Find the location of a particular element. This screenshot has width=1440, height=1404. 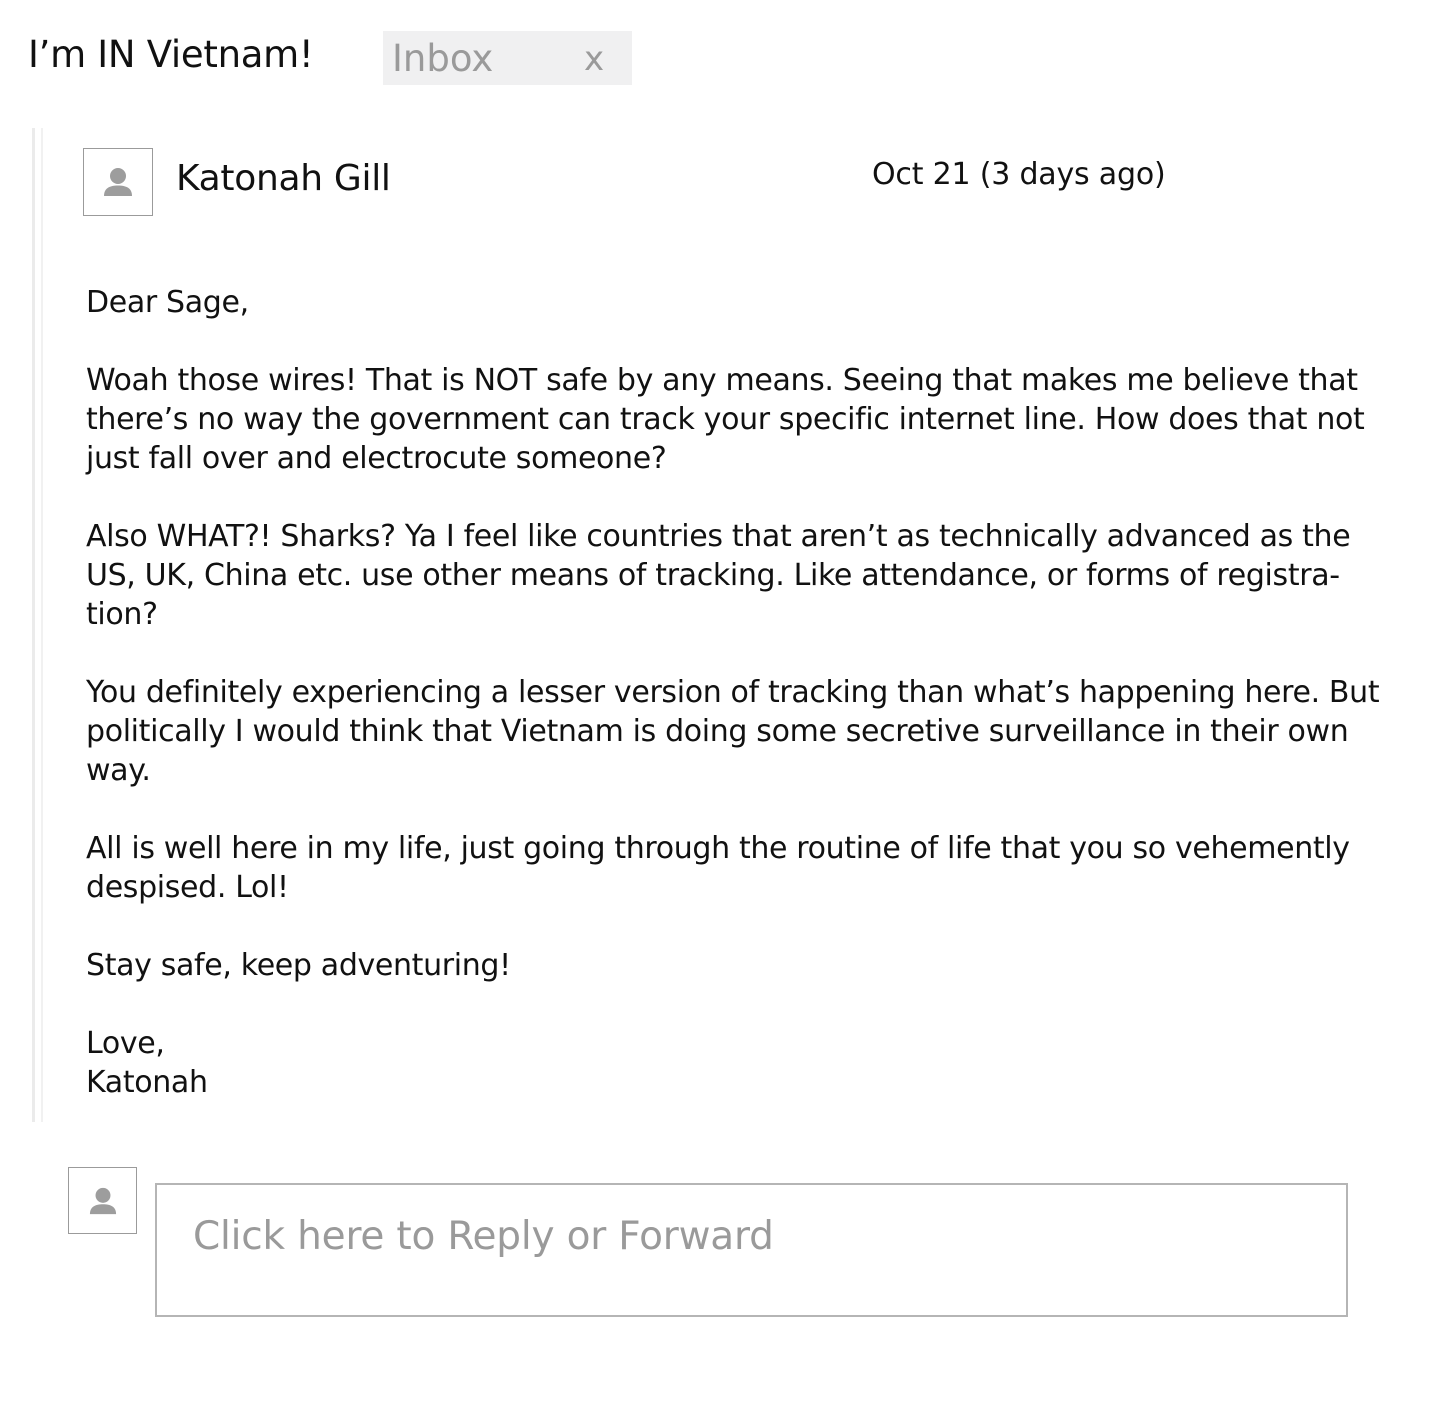

reply-avatar is located at coordinates (102, 1200).